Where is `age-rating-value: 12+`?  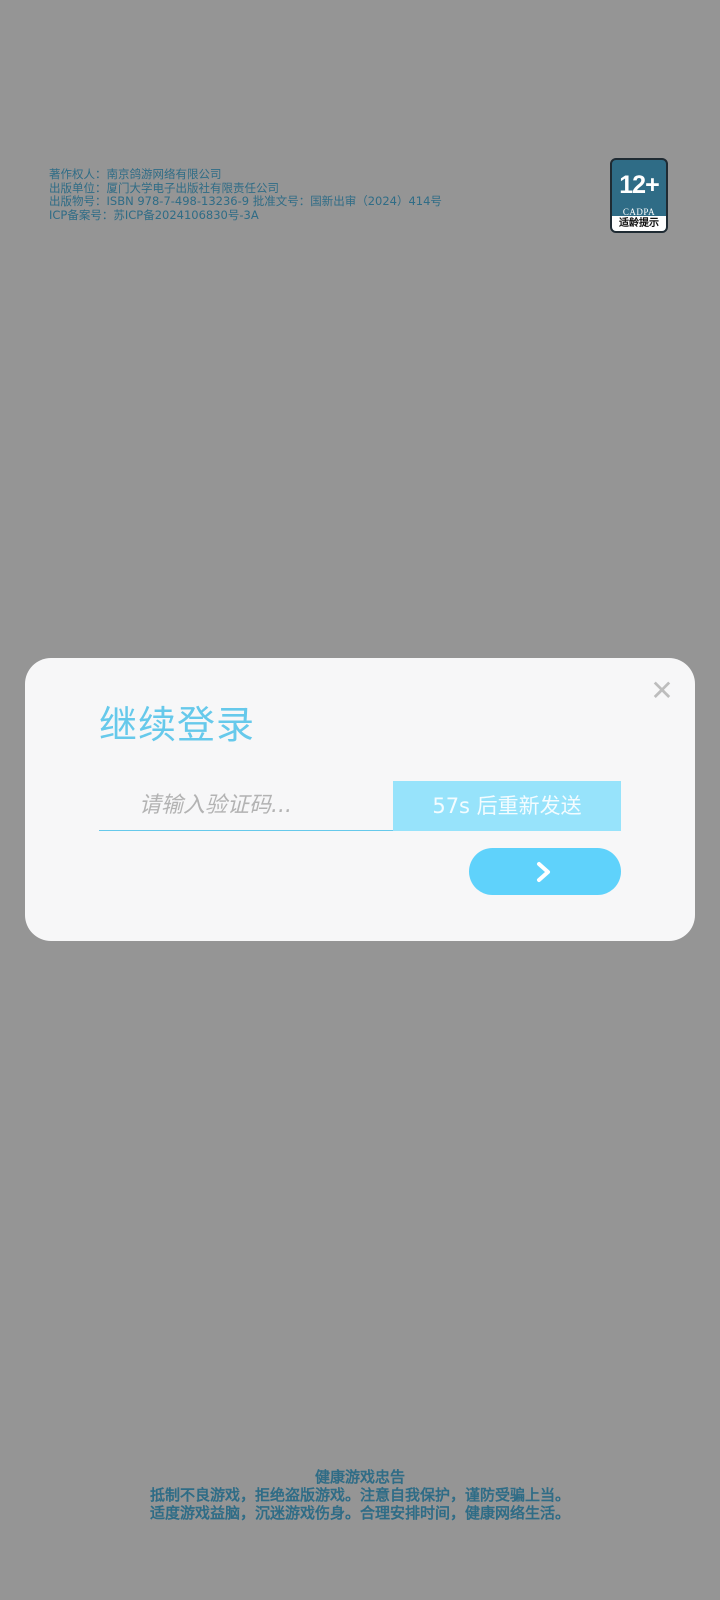 age-rating-value: 12+ is located at coordinates (639, 185).